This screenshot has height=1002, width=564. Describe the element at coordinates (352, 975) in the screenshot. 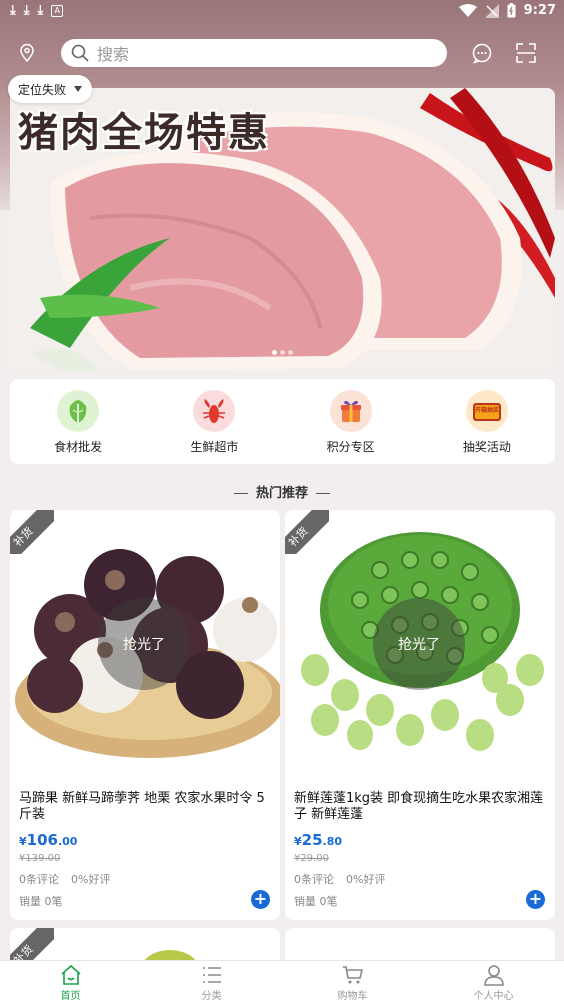

I see `cart-icon` at that location.